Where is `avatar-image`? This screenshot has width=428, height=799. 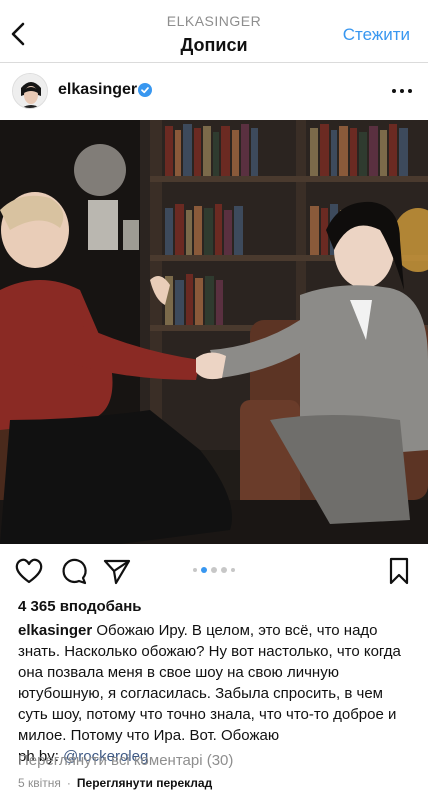
avatar-image is located at coordinates (30, 91).